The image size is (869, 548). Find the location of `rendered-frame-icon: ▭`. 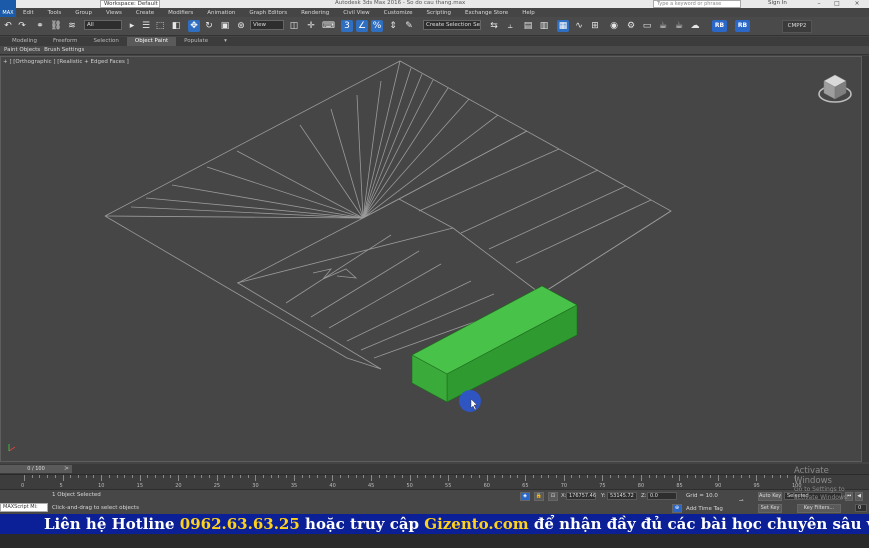

rendered-frame-icon: ▭ is located at coordinates (647, 26).